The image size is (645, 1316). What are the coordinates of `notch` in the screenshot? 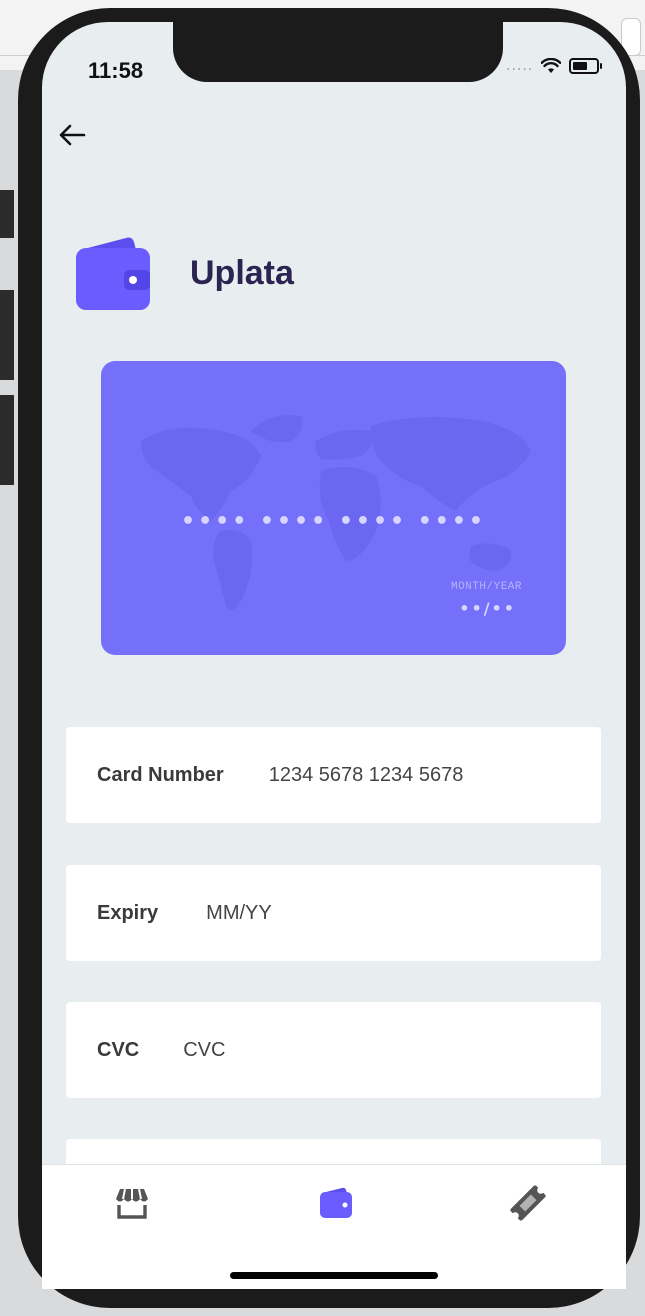 It's located at (338, 52).